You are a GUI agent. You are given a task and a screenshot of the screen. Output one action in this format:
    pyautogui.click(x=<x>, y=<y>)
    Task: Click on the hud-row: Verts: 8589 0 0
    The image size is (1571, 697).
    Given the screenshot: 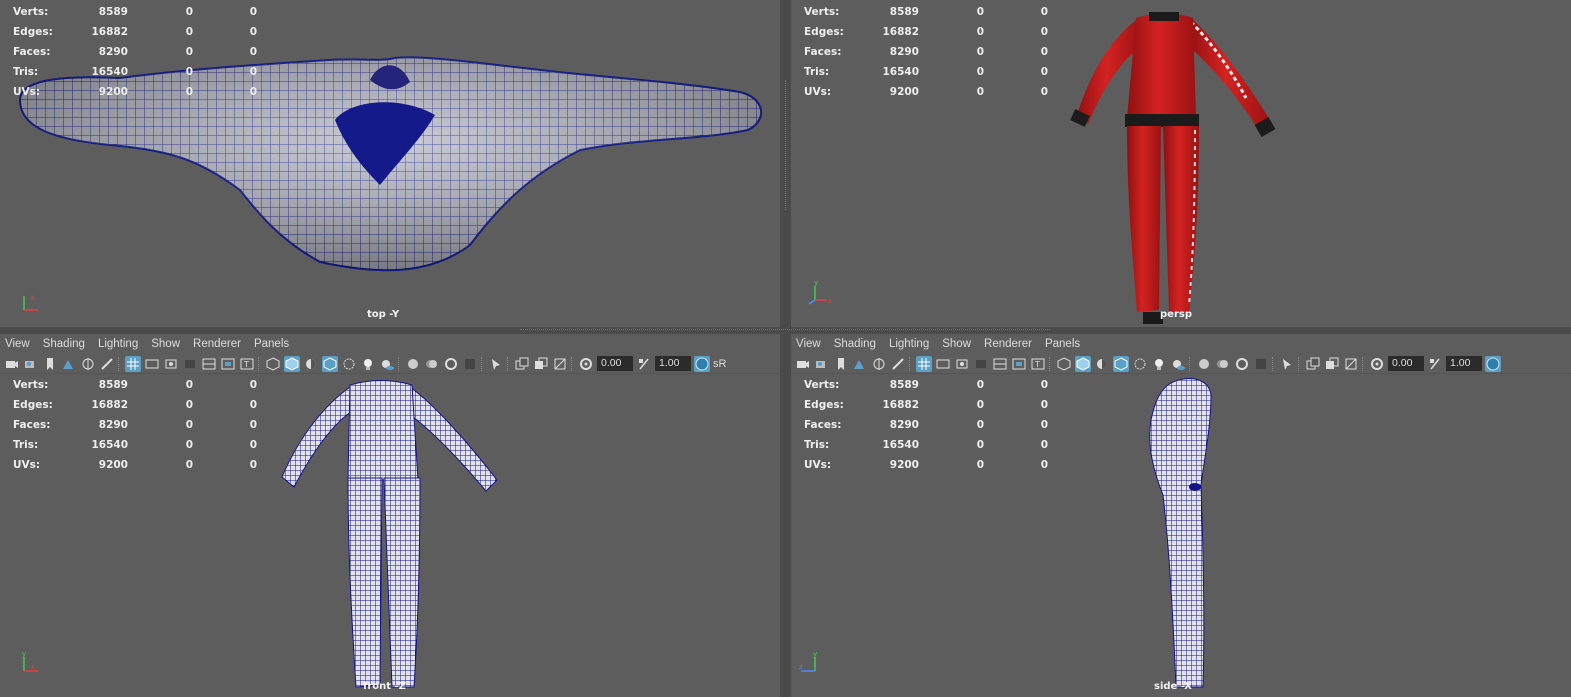 What is the action you would take?
    pyautogui.click(x=926, y=12)
    